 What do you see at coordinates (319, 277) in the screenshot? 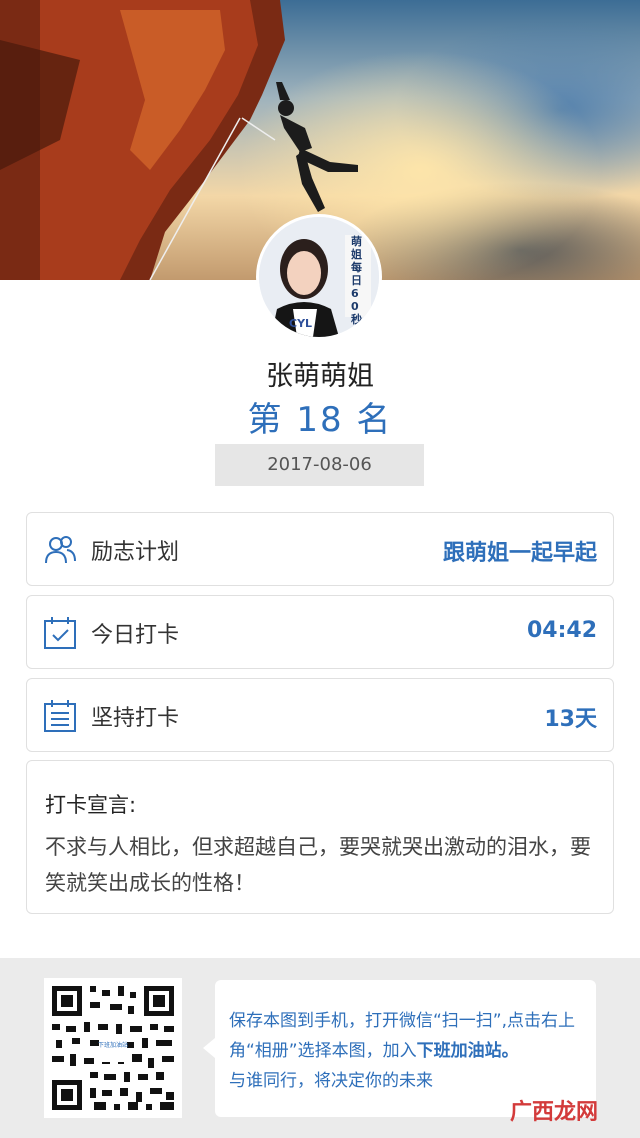
I see `avatar: CYL 萌姐每日60秒` at bounding box center [319, 277].